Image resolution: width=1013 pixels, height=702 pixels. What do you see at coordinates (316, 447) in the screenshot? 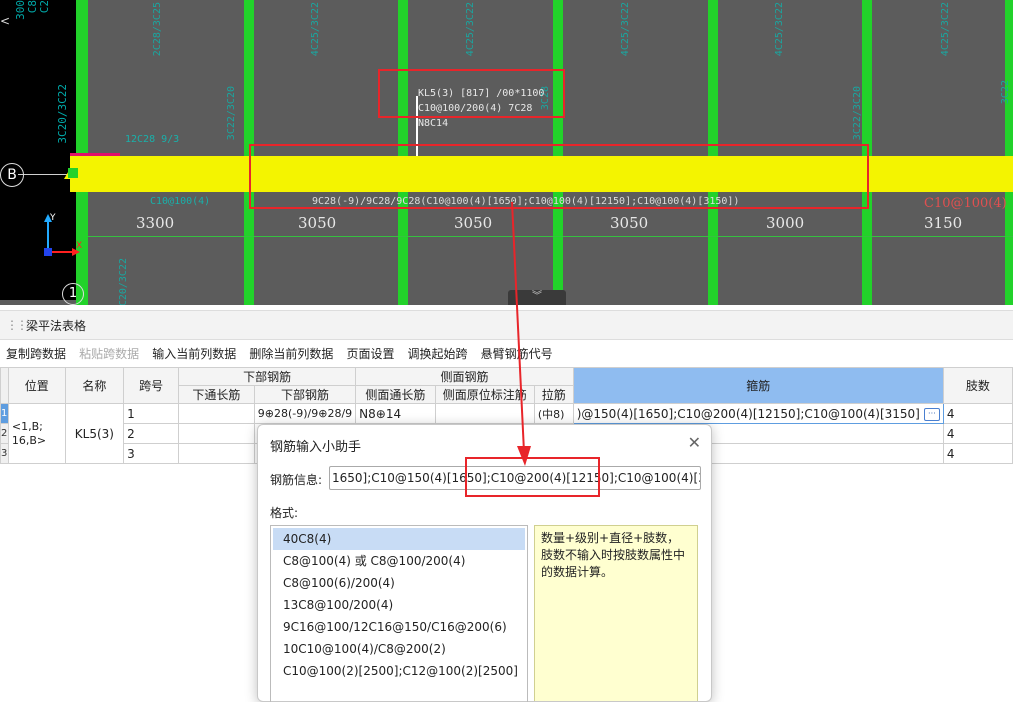
I see `dialog-title: 钢筋输入小助手` at bounding box center [316, 447].